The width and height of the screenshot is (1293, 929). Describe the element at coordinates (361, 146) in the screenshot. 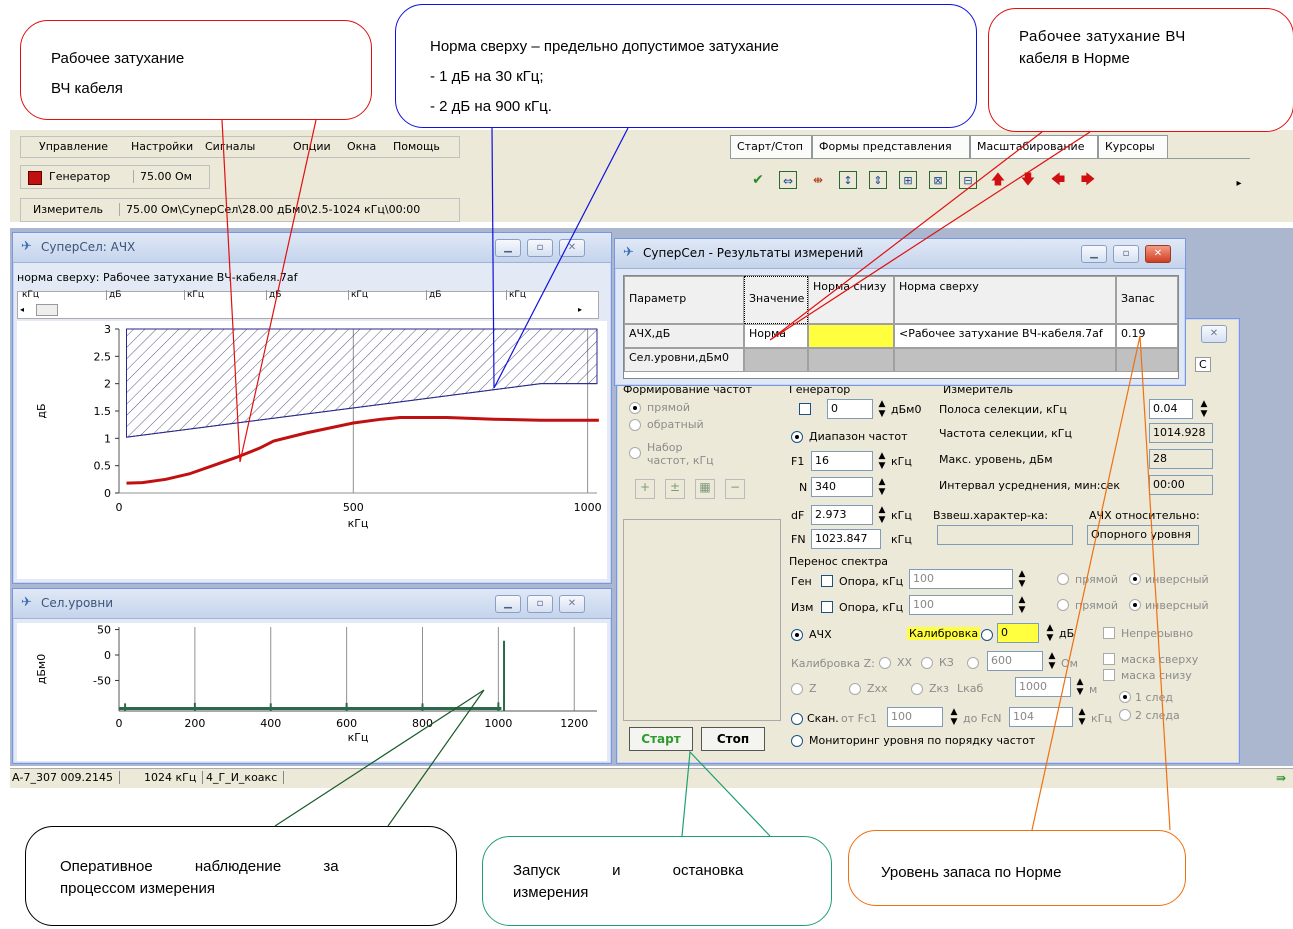

I see `menu-item-windows: Окна` at that location.